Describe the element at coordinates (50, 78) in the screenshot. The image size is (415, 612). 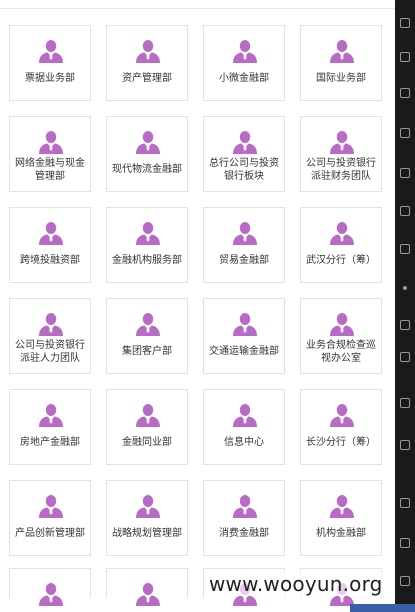
I see `department-label: 票据业务部` at that location.